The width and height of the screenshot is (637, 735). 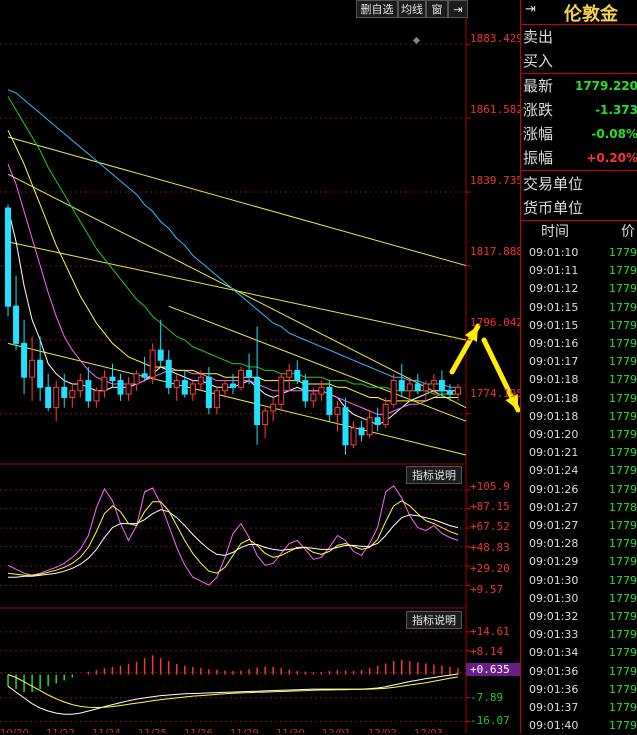 What do you see at coordinates (538, 110) in the screenshot?
I see `change-label: 涨跌` at bounding box center [538, 110].